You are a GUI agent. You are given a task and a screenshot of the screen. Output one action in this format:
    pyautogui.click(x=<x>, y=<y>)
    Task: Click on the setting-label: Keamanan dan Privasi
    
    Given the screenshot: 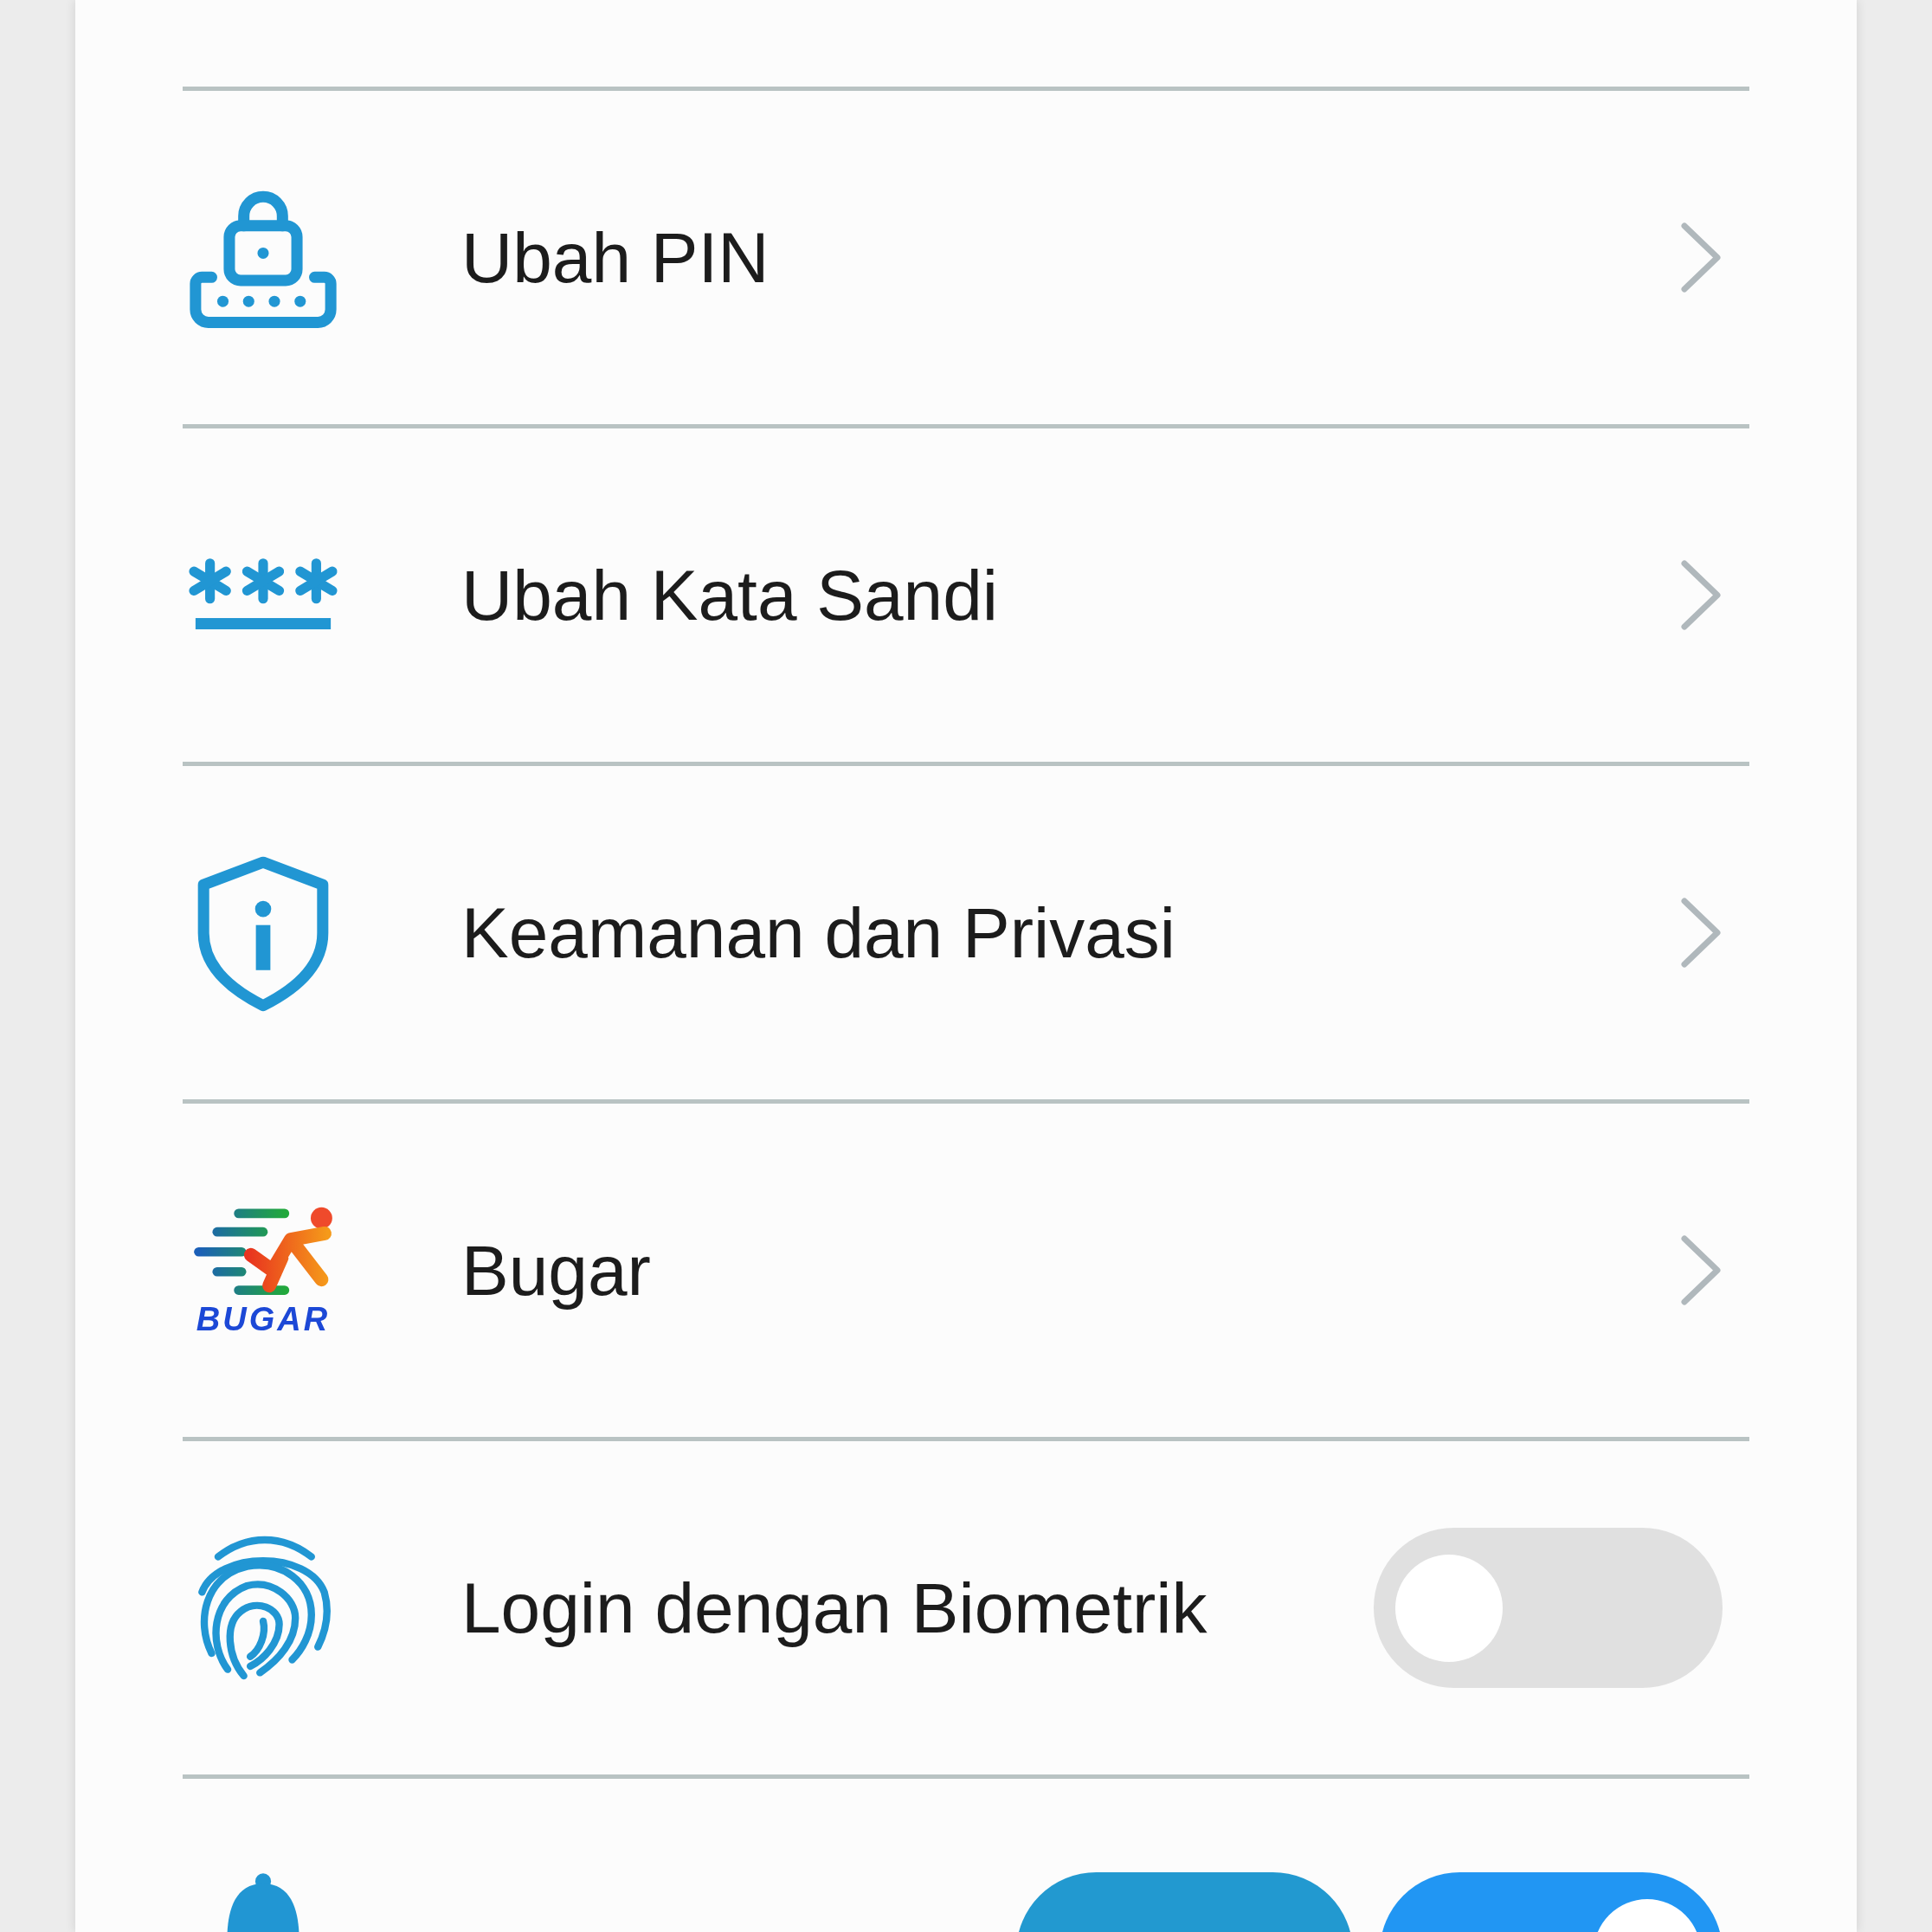 What is the action you would take?
    pyautogui.click(x=819, y=933)
    